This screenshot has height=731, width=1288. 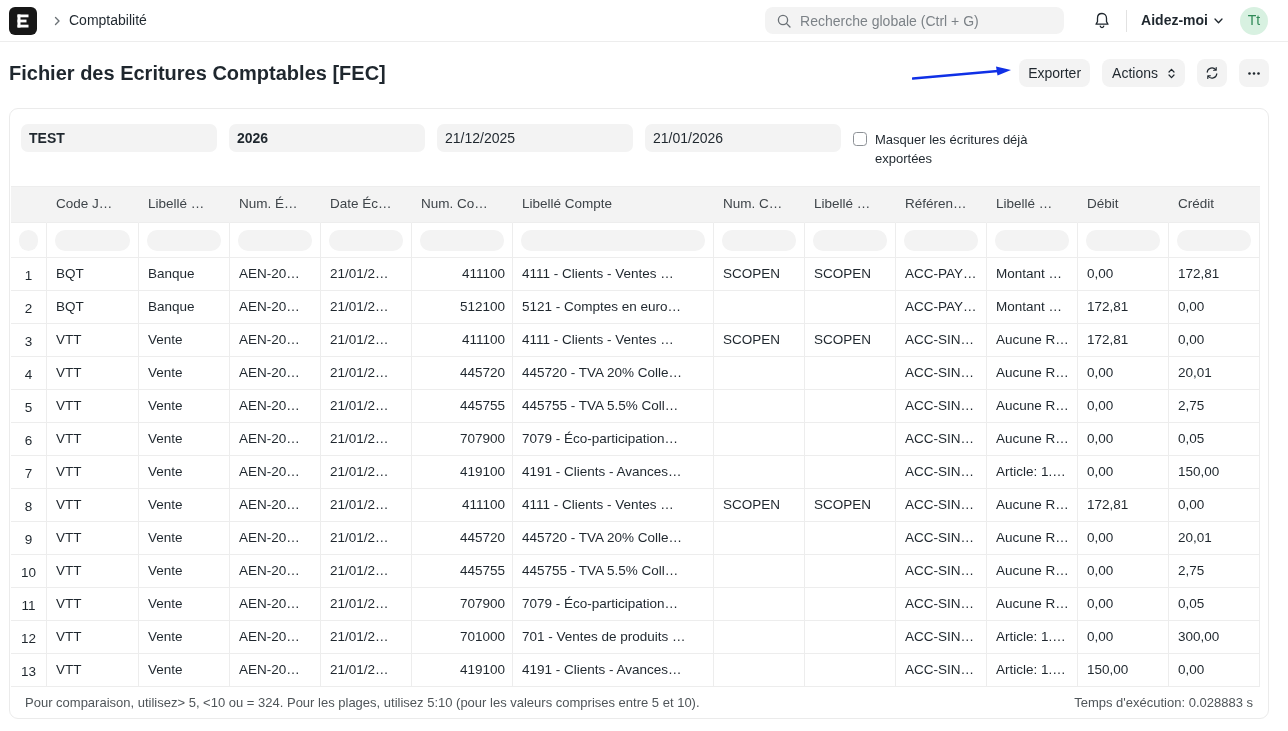 I want to click on table-cell: SCOPEN, so click(x=759, y=340).